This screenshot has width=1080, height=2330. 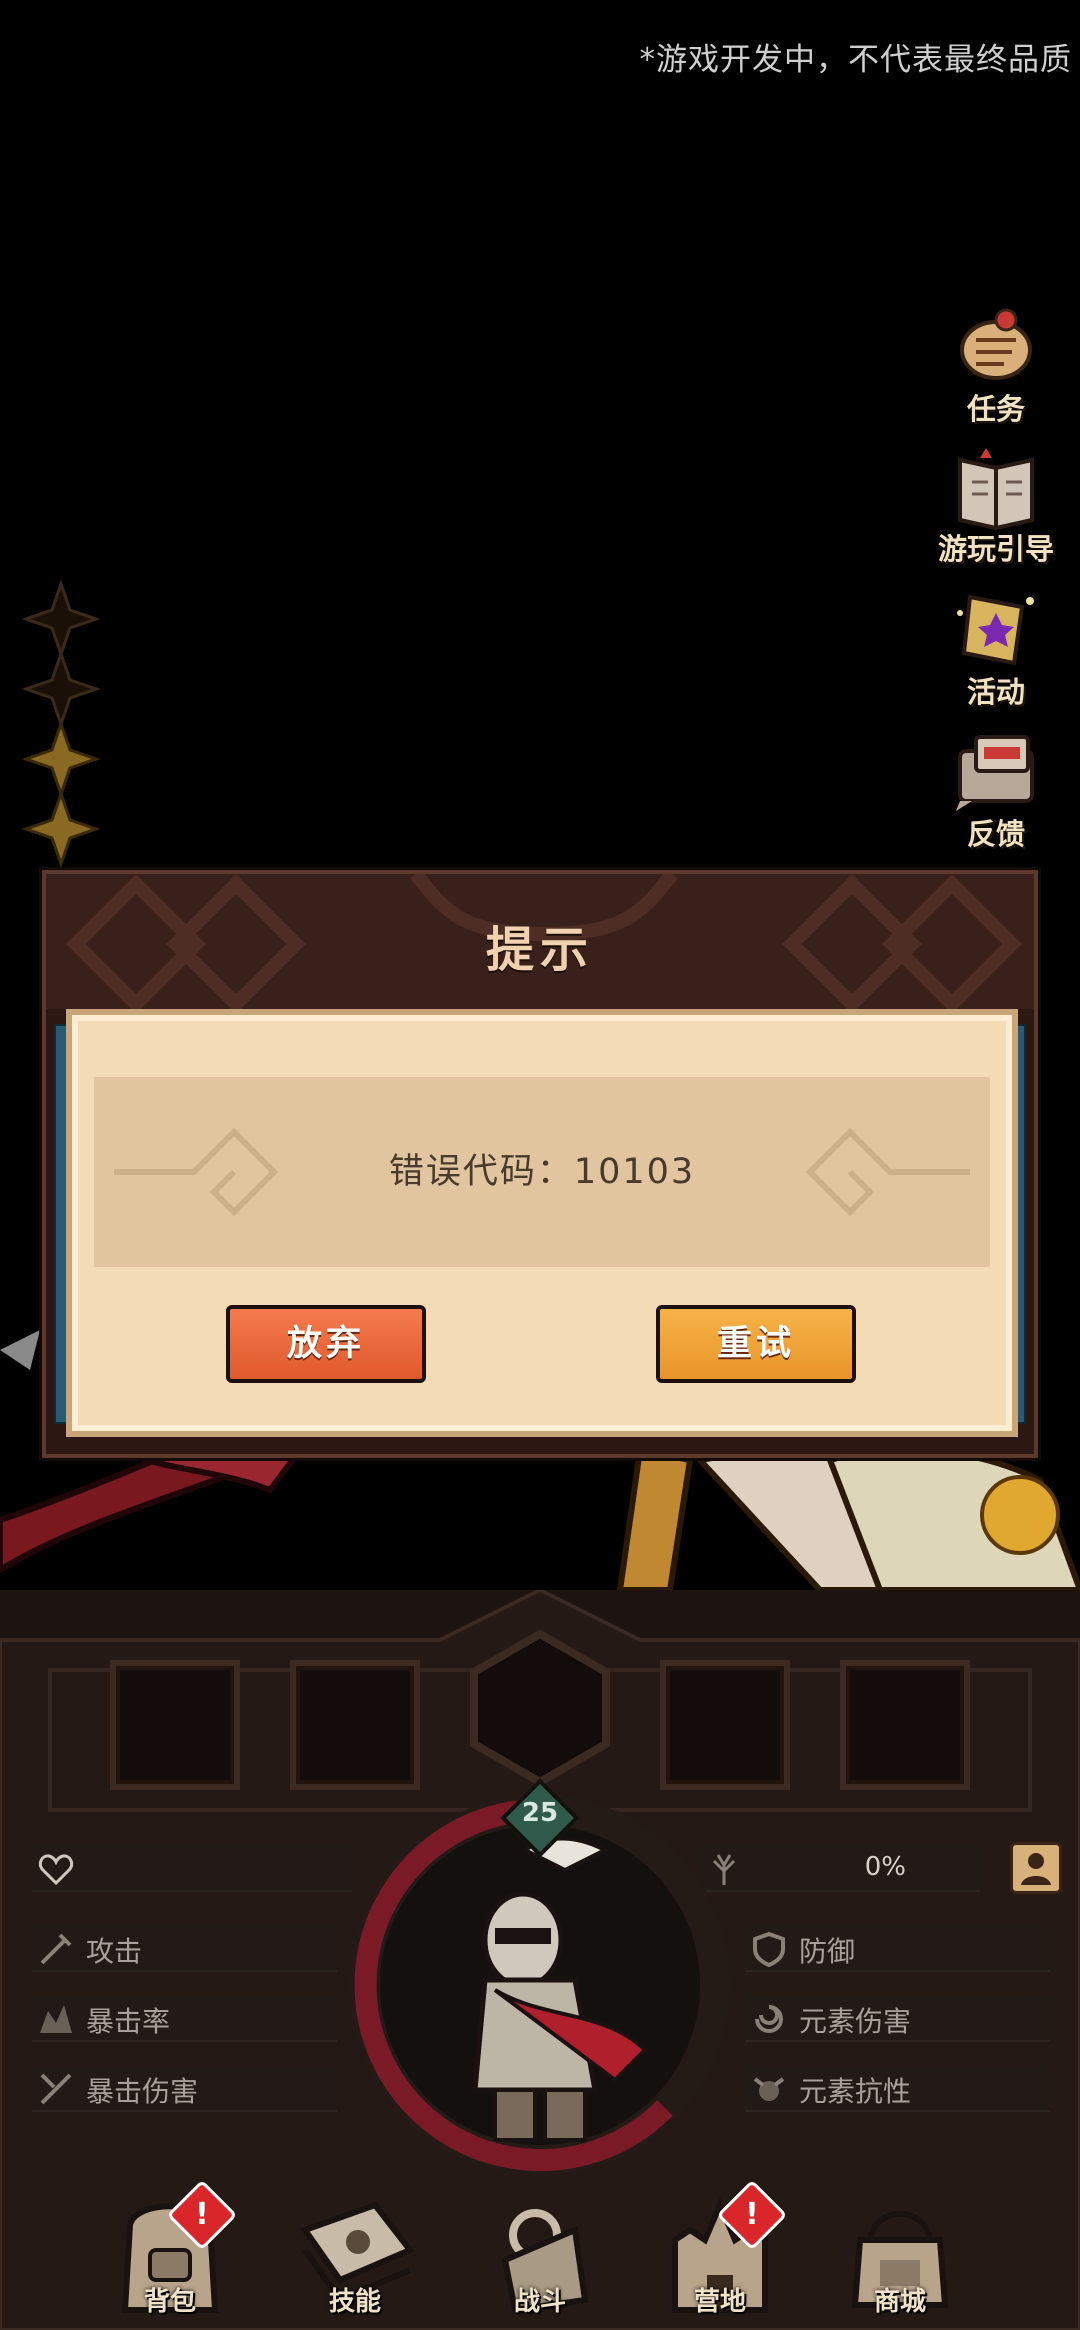 I want to click on user-icon, so click(x=1036, y=1869).